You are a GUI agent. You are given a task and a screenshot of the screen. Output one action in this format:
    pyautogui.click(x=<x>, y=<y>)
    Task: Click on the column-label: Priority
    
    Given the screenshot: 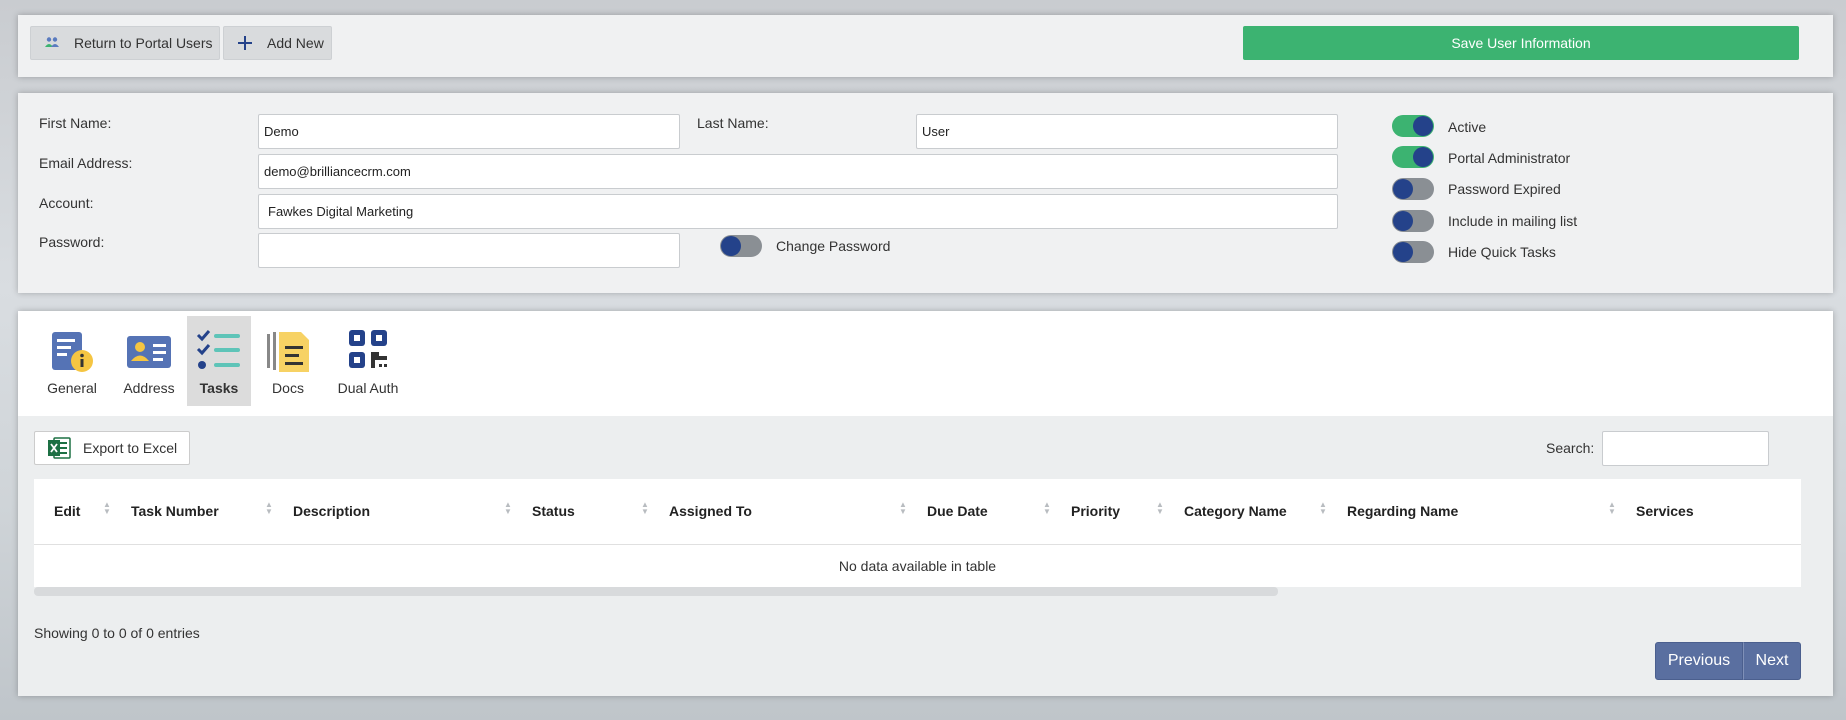 What is the action you would take?
    pyautogui.click(x=1096, y=511)
    